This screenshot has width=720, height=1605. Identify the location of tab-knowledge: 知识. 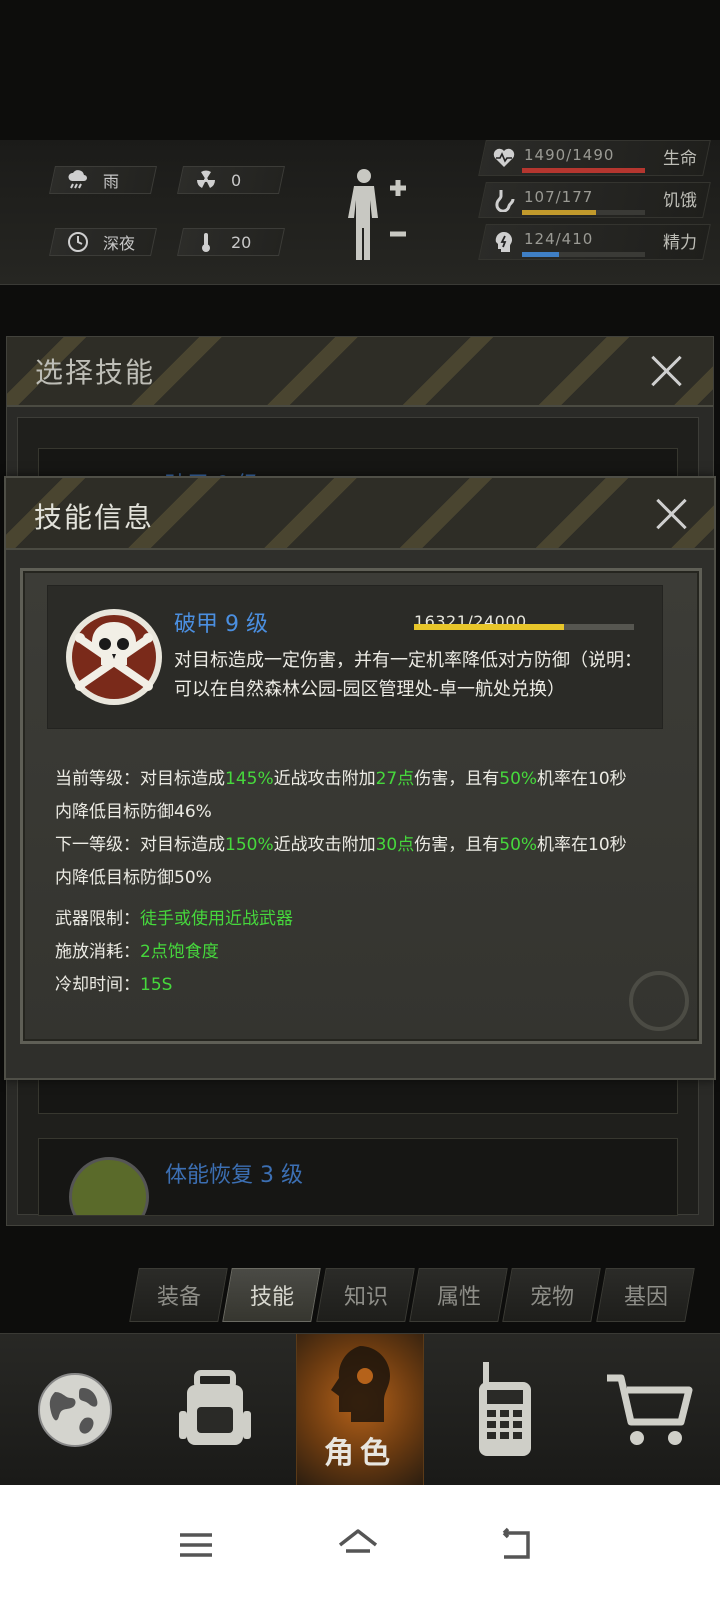
(365, 1295).